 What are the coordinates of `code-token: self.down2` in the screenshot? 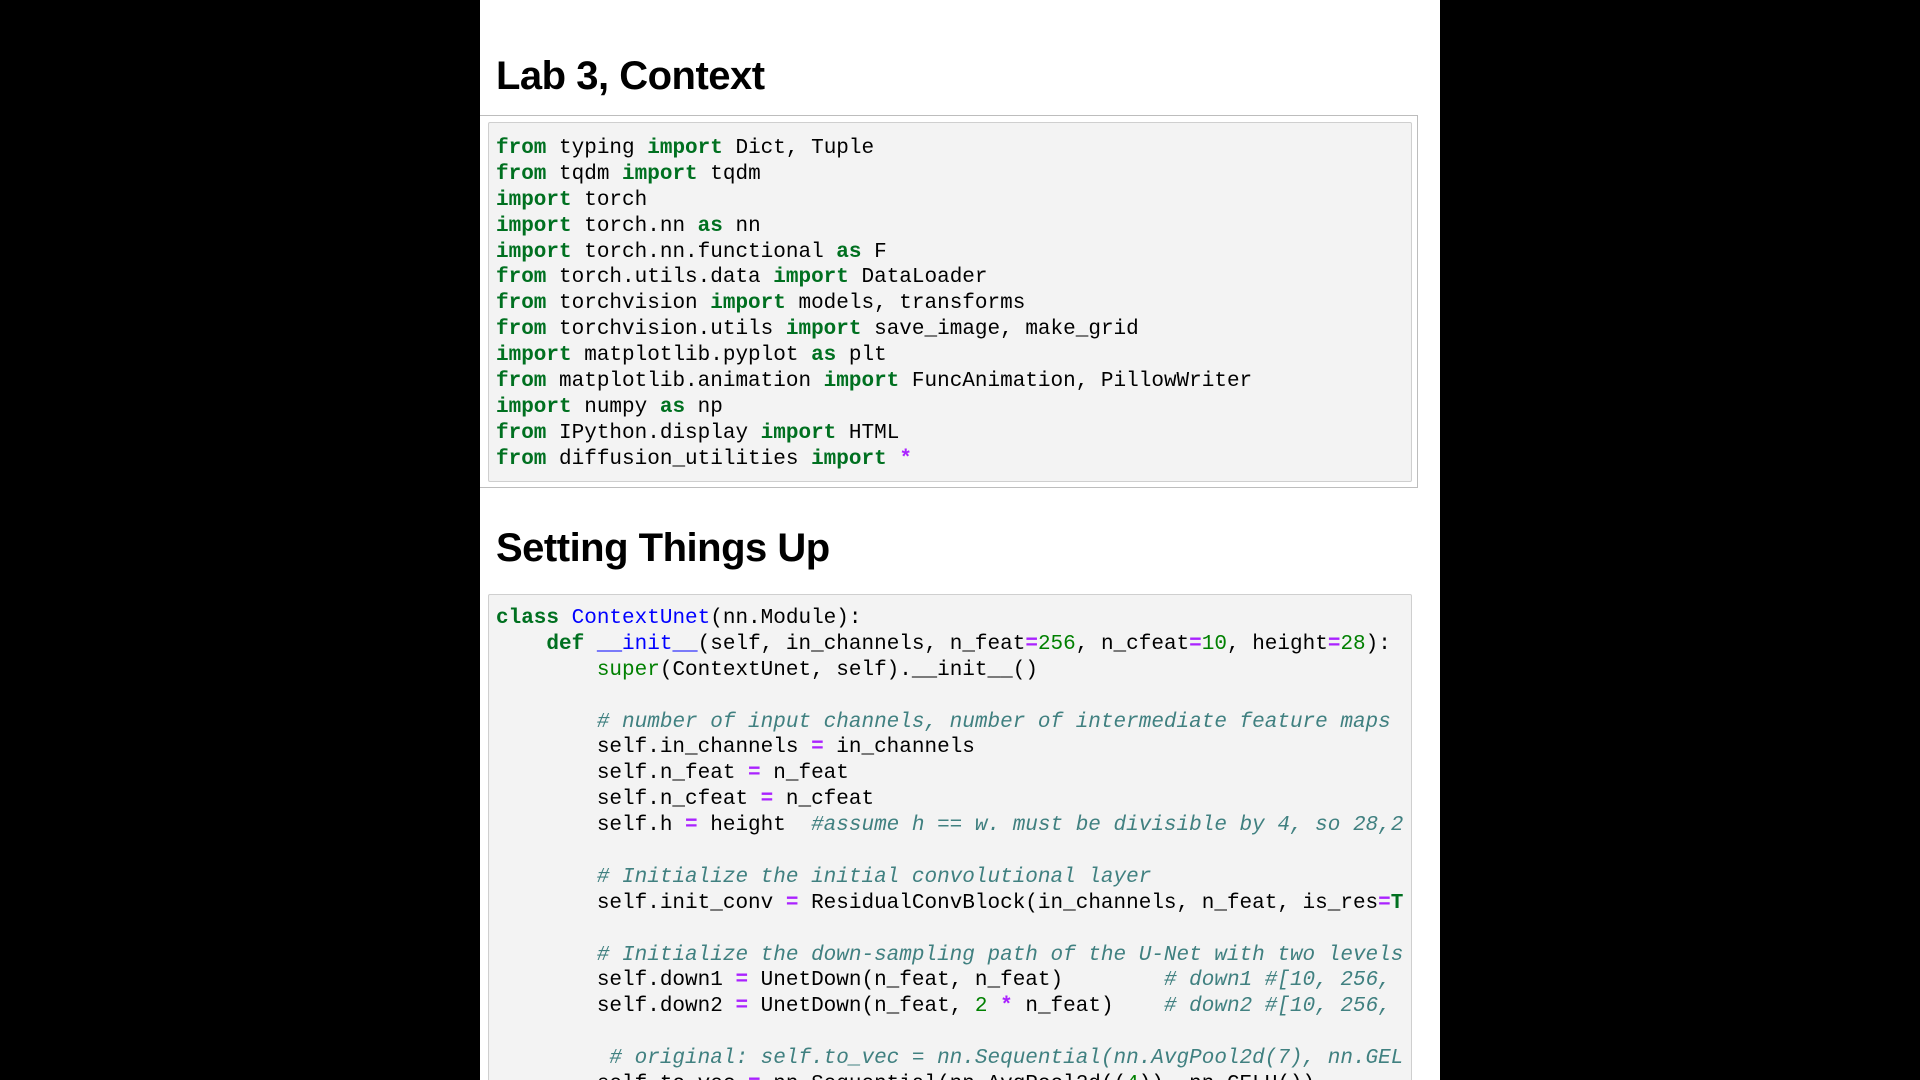 It's located at (616, 1007).